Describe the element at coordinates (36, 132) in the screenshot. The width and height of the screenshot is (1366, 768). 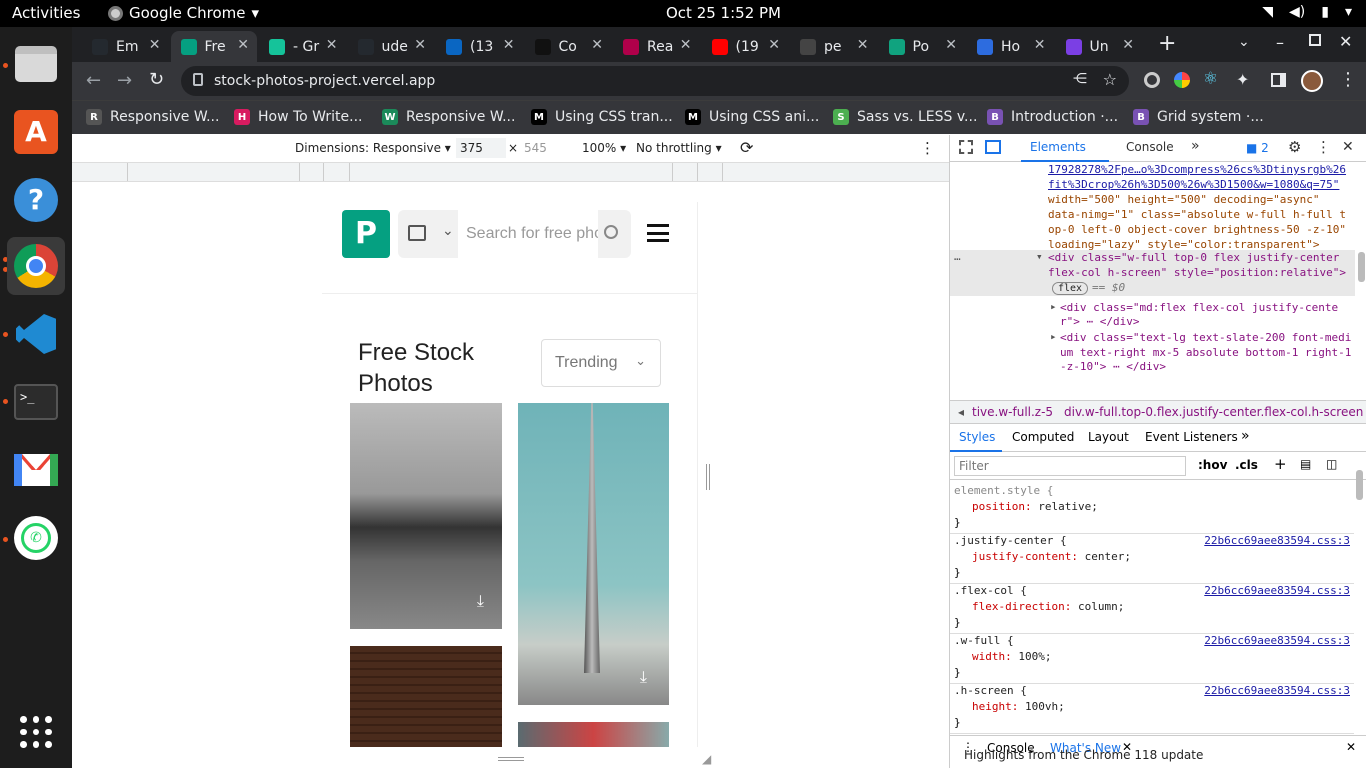
I see `software-app-icon: A` at that location.